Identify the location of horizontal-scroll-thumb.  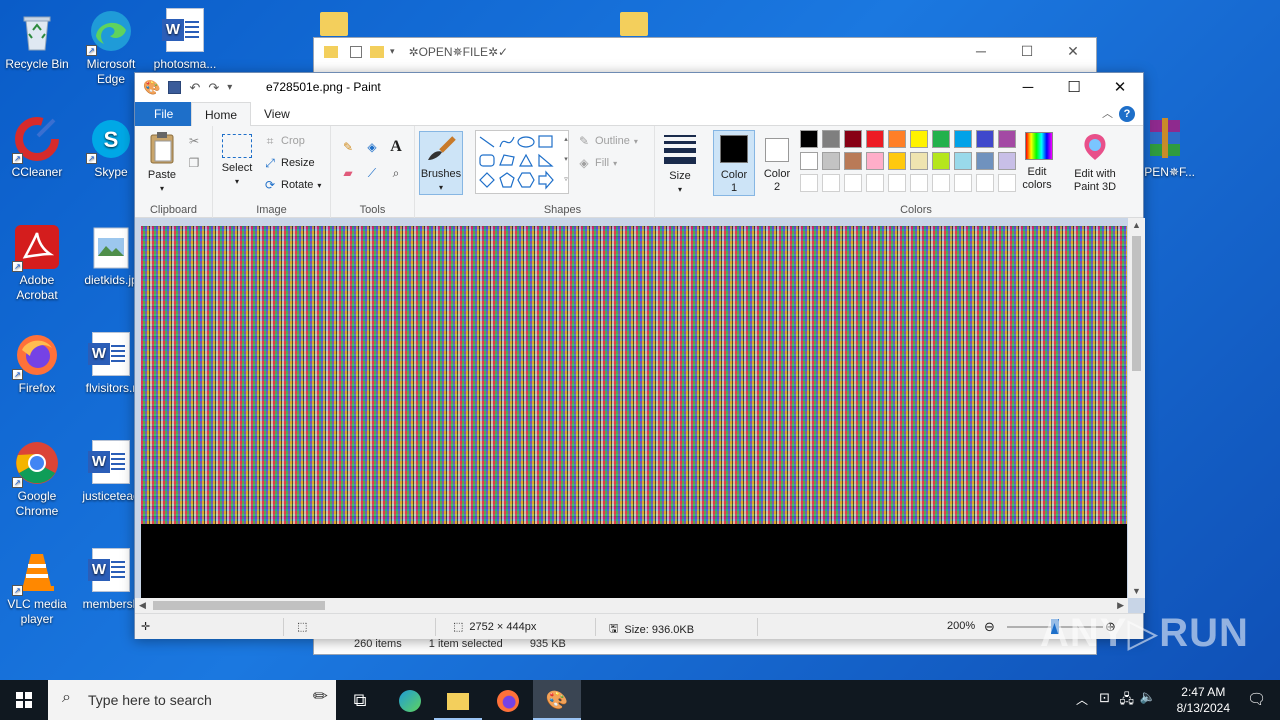
(239, 605).